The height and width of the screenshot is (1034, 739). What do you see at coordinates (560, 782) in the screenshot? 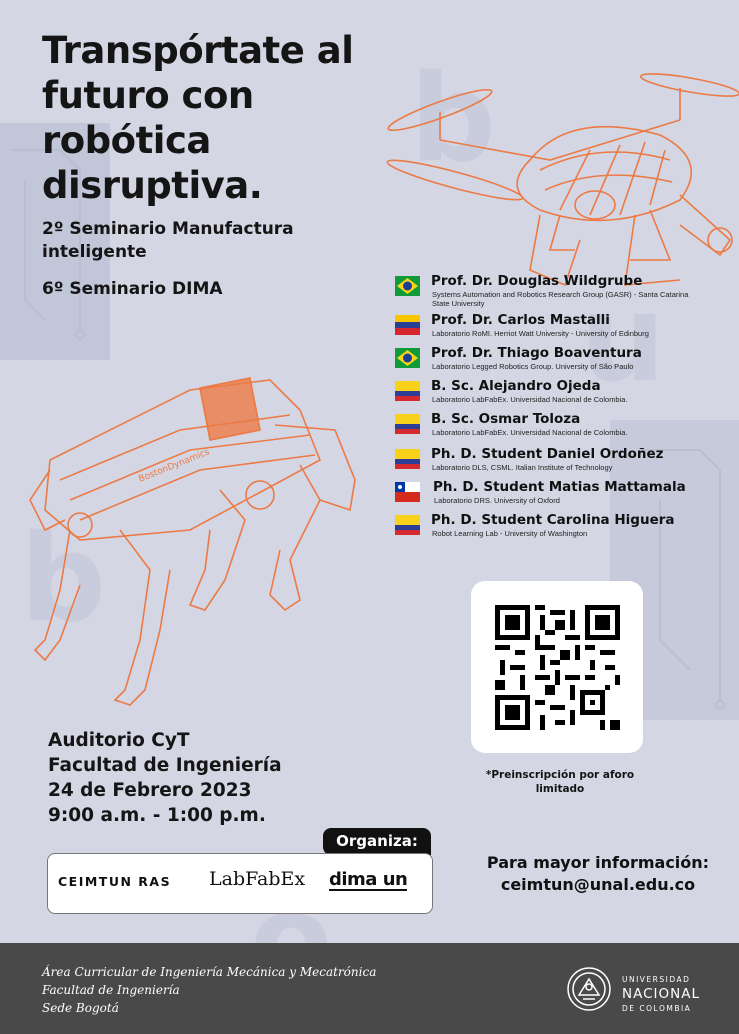
I see `preregistration-note: *Preinscripción por aforo limitado` at bounding box center [560, 782].